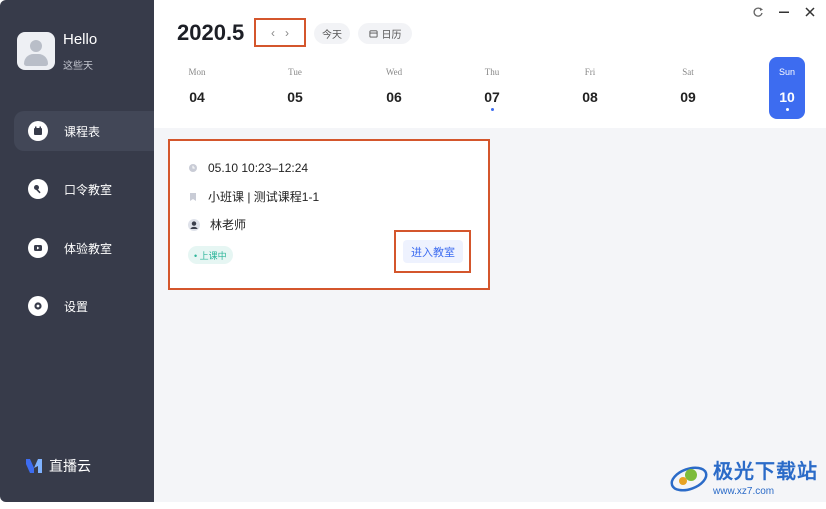 The image size is (826, 509). Describe the element at coordinates (34, 466) in the screenshot. I see `brand-logo-icon` at that location.